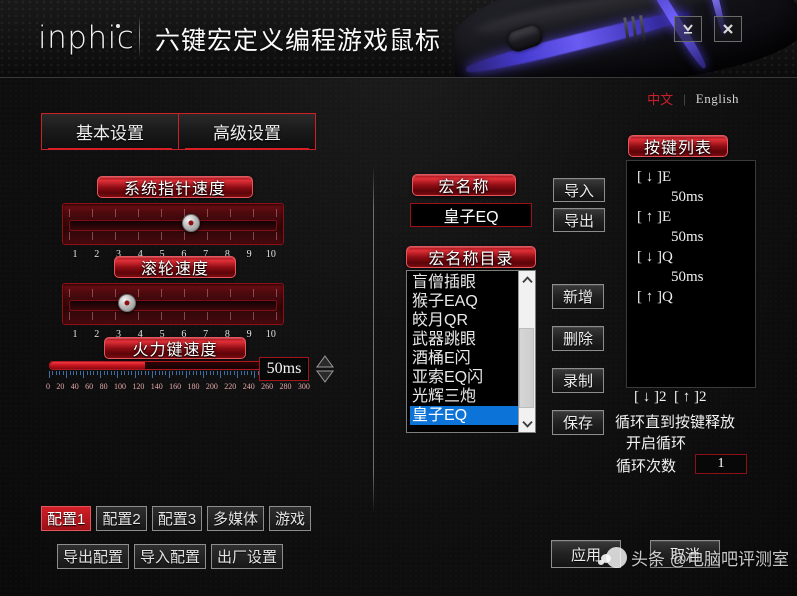 Image resolution: width=797 pixels, height=596 pixels. Describe the element at coordinates (586, 554) in the screenshot. I see `apply-button: 应用` at that location.